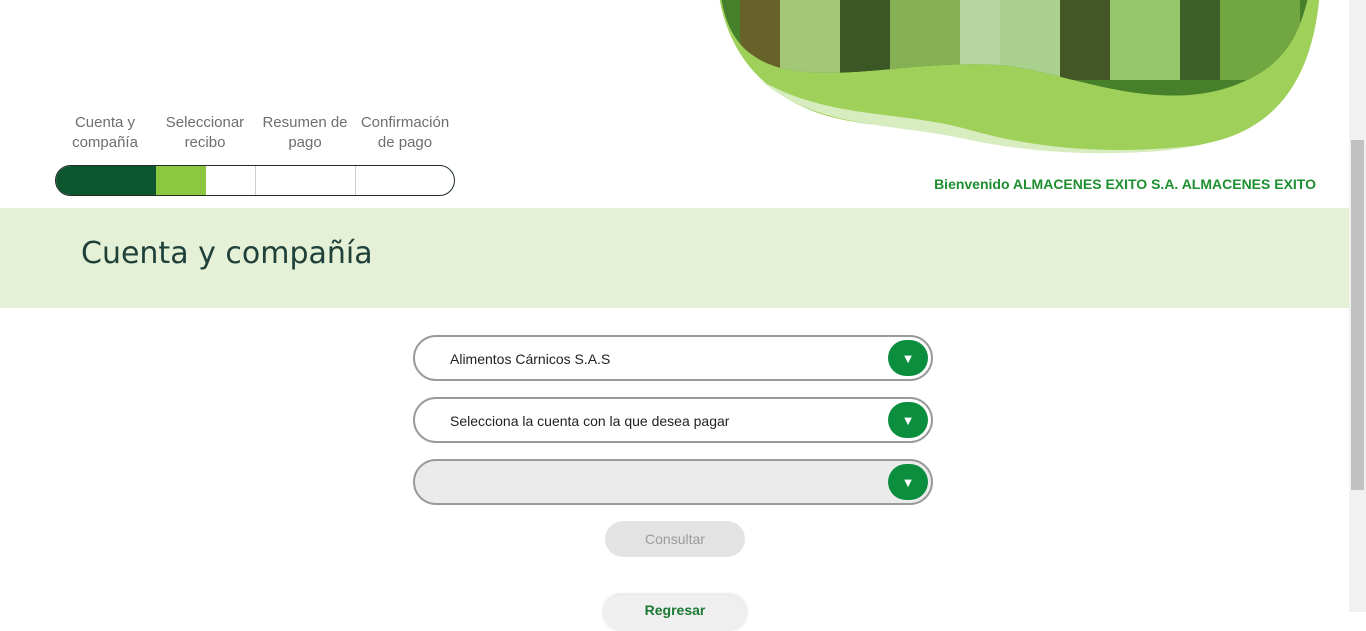 The image size is (1366, 631). I want to click on step-label-line: de pago, so click(405, 142).